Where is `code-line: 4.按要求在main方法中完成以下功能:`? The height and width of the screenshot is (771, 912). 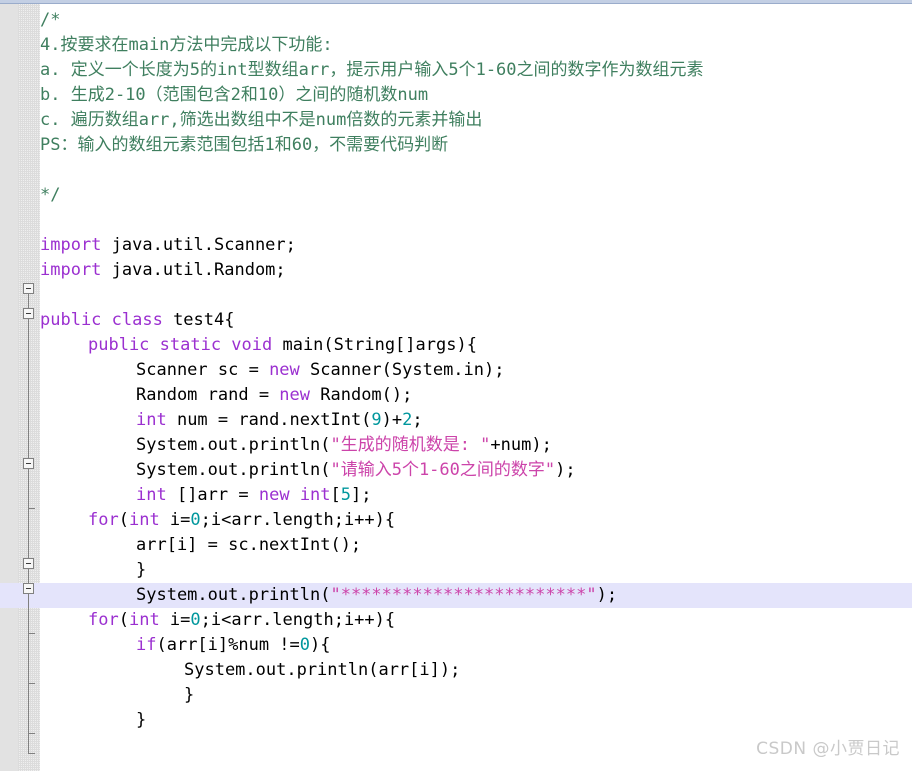
code-line: 4.按要求在main方法中完成以下功能: is located at coordinates (186, 45).